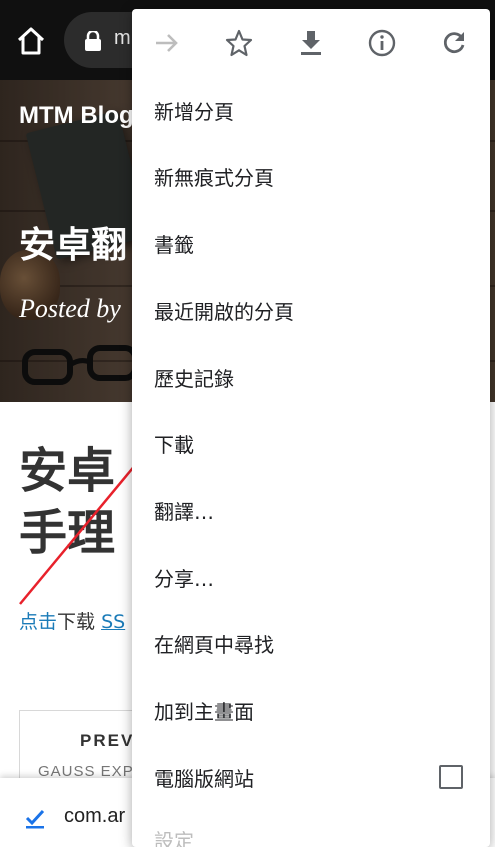  What do you see at coordinates (451, 777) in the screenshot?
I see `desktop-site-checkbox` at bounding box center [451, 777].